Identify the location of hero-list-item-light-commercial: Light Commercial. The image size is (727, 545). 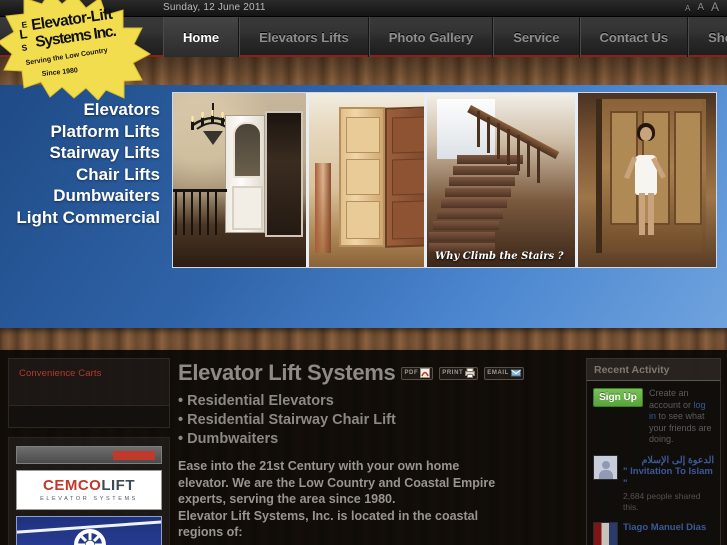
(84, 218).